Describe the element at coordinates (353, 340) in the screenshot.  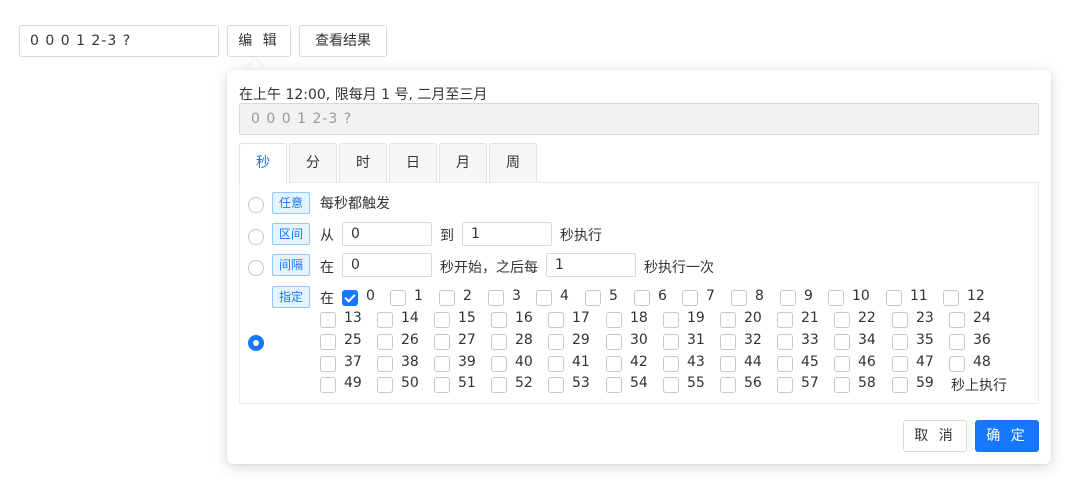
I see `checkbox-label: 25` at that location.